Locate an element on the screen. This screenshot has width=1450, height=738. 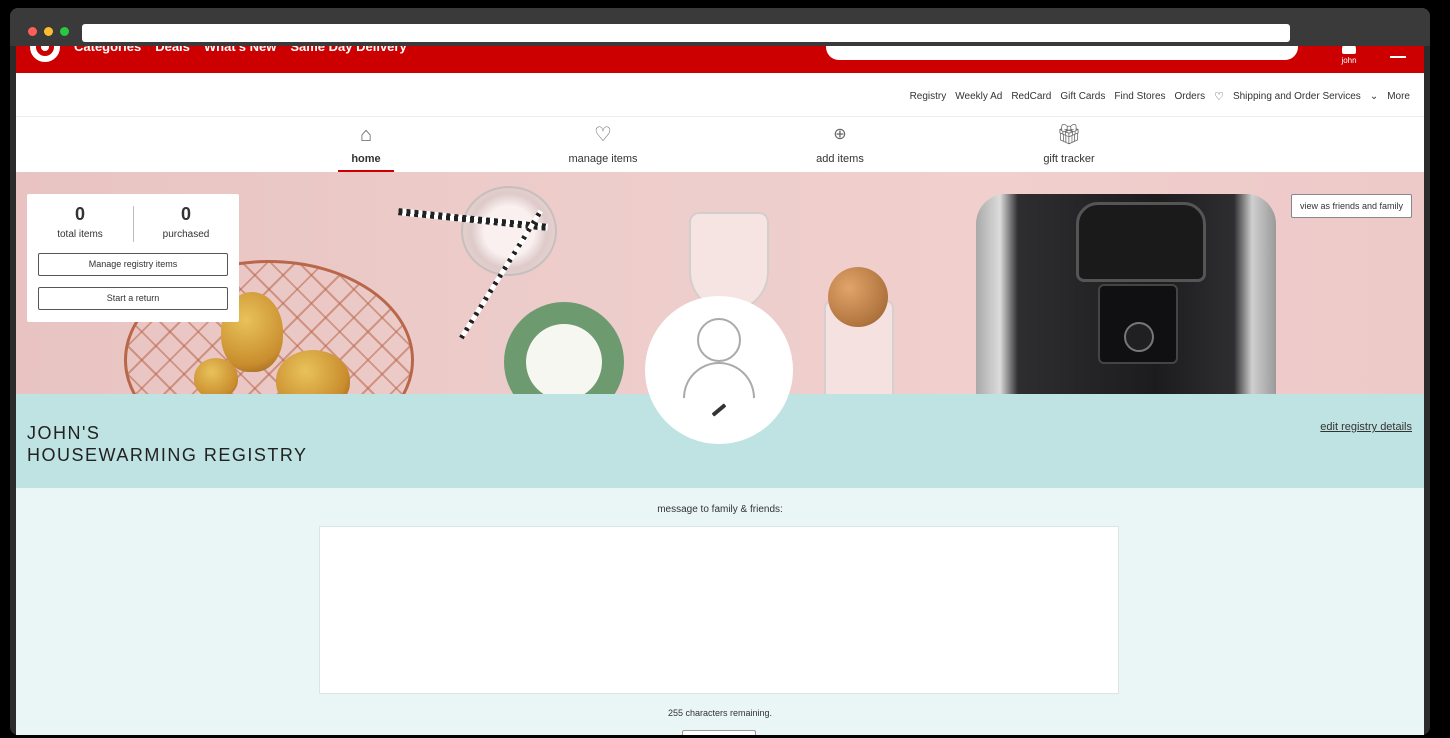
total-items-stat: 0 total items is located at coordinates (80, 222).